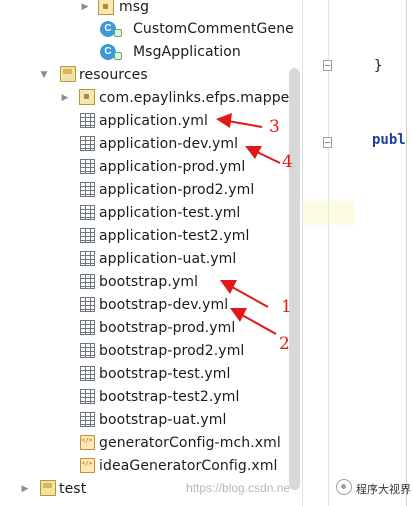  I want to click on tree-row-label: application-dev.yml, so click(169, 144).